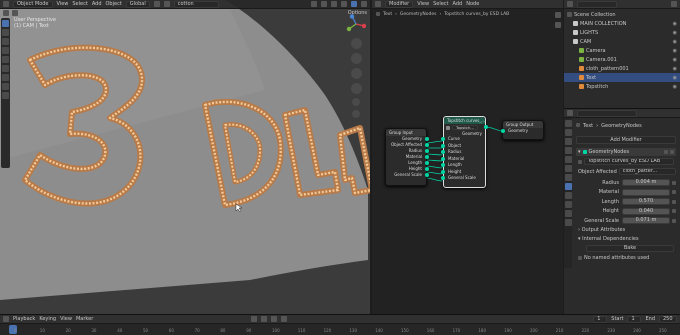 The image size is (680, 335). What do you see at coordinates (622, 59) in the screenshot?
I see `outliner-item: Camera.001 ◉` at bounding box center [622, 59].